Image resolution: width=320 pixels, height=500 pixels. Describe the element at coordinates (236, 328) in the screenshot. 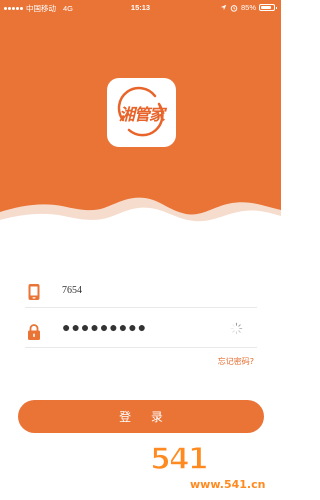

I see `loading-spinner-icon` at that location.